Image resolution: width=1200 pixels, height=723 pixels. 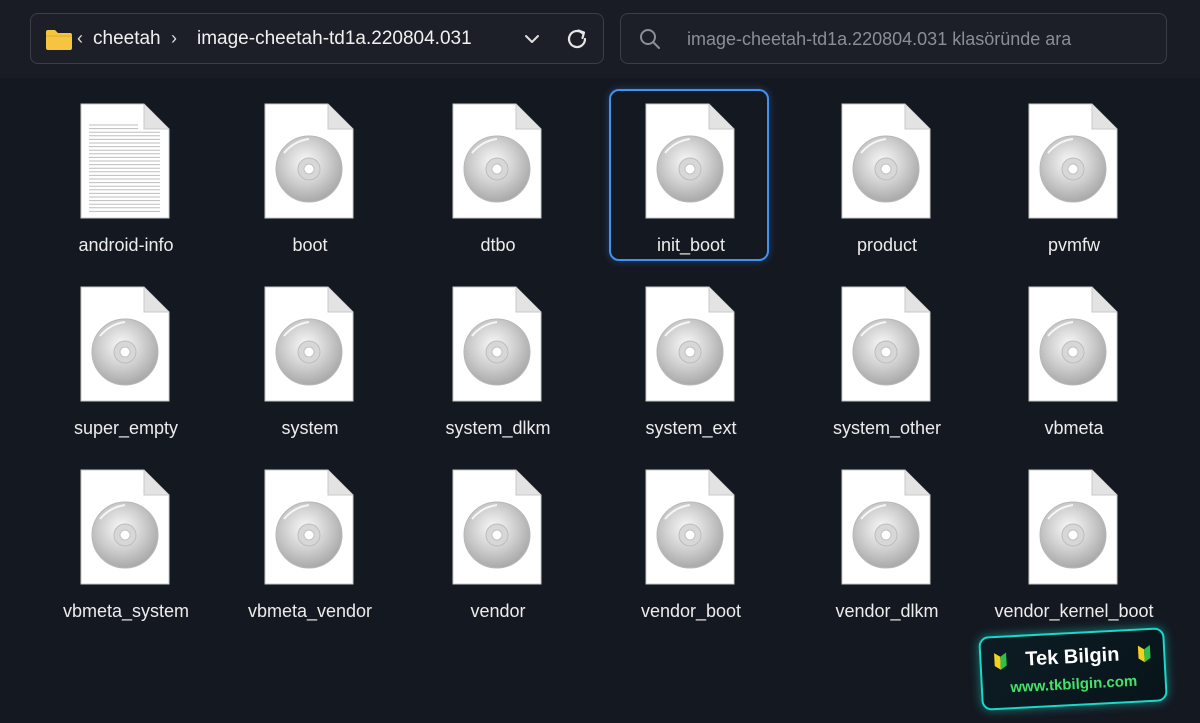 What do you see at coordinates (80, 38) in the screenshot?
I see `chevron-left-icon: ‹` at bounding box center [80, 38].